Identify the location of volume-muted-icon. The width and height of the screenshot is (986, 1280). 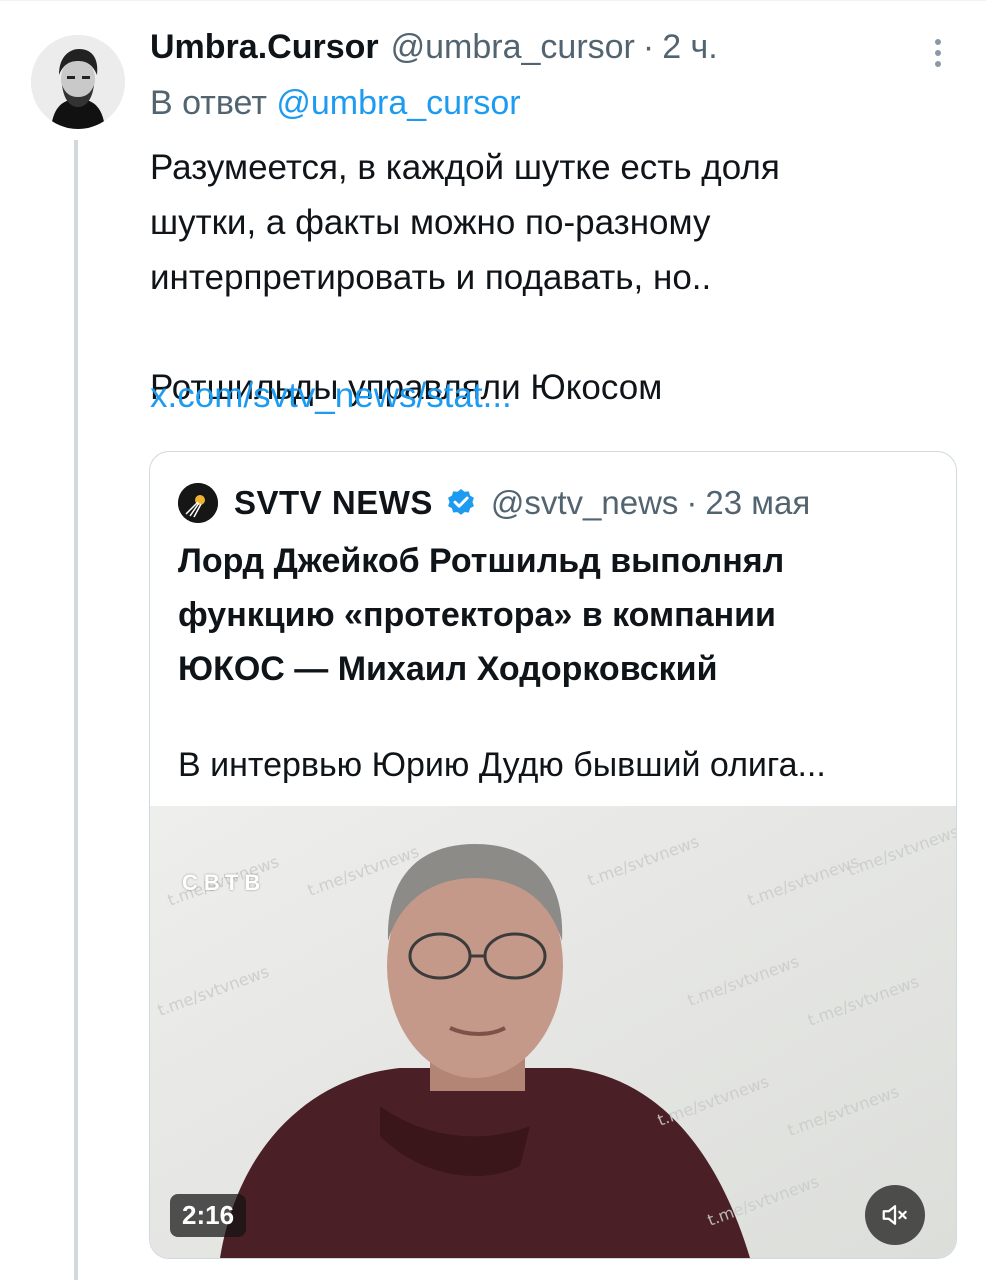
(894, 1215).